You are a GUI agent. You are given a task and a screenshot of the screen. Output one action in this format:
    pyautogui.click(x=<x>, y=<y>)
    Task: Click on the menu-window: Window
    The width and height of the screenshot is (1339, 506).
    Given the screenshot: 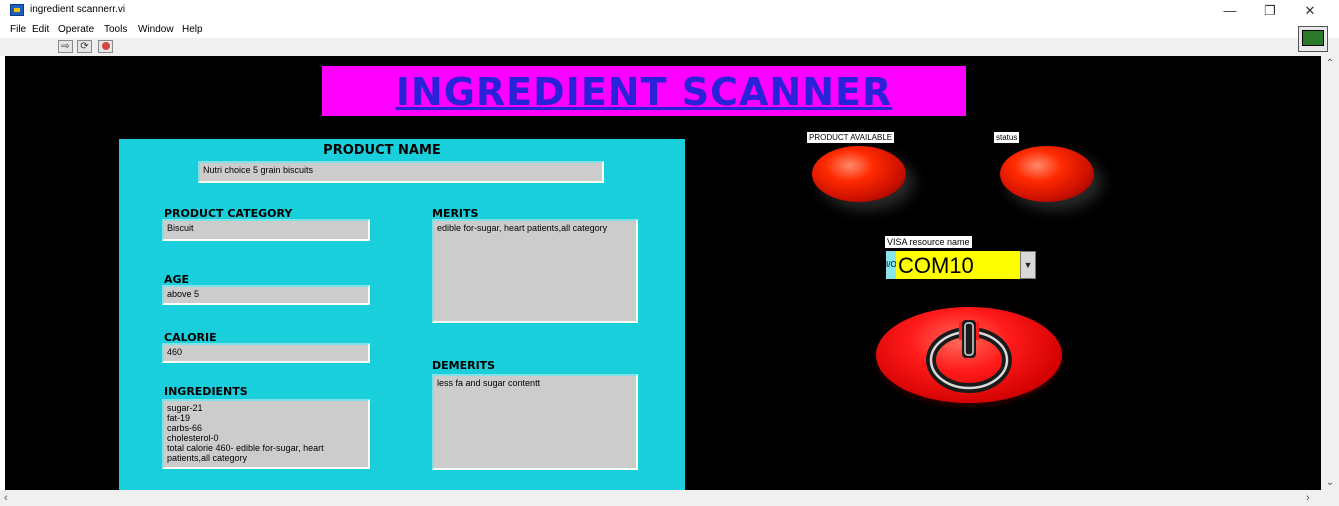 What is the action you would take?
    pyautogui.click(x=156, y=29)
    